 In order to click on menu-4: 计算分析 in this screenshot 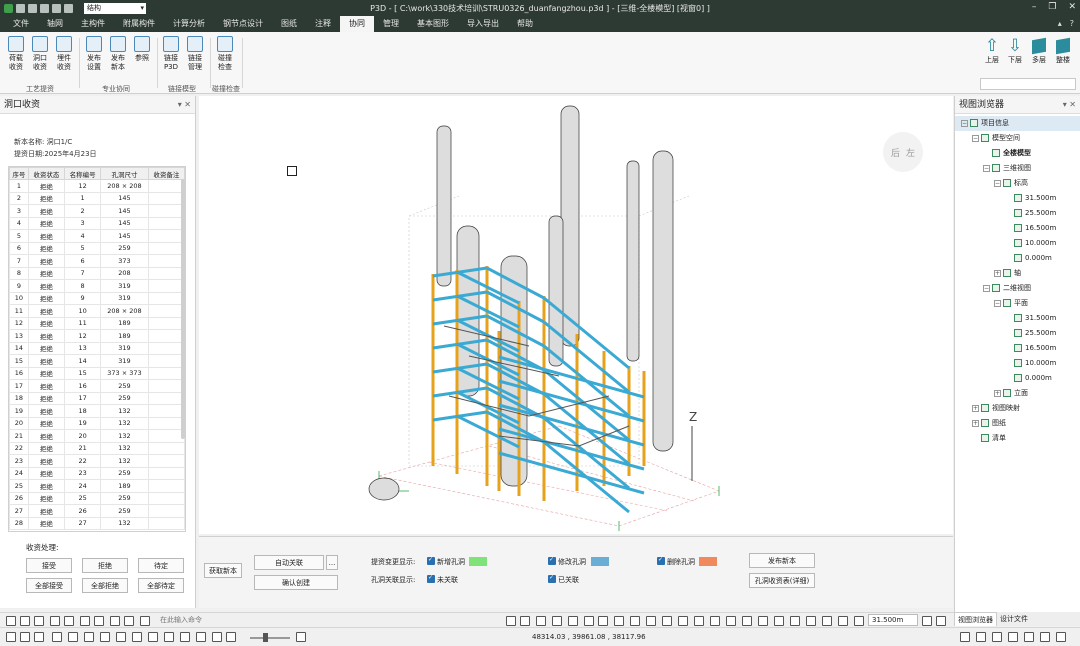, I will do `click(189, 24)`.